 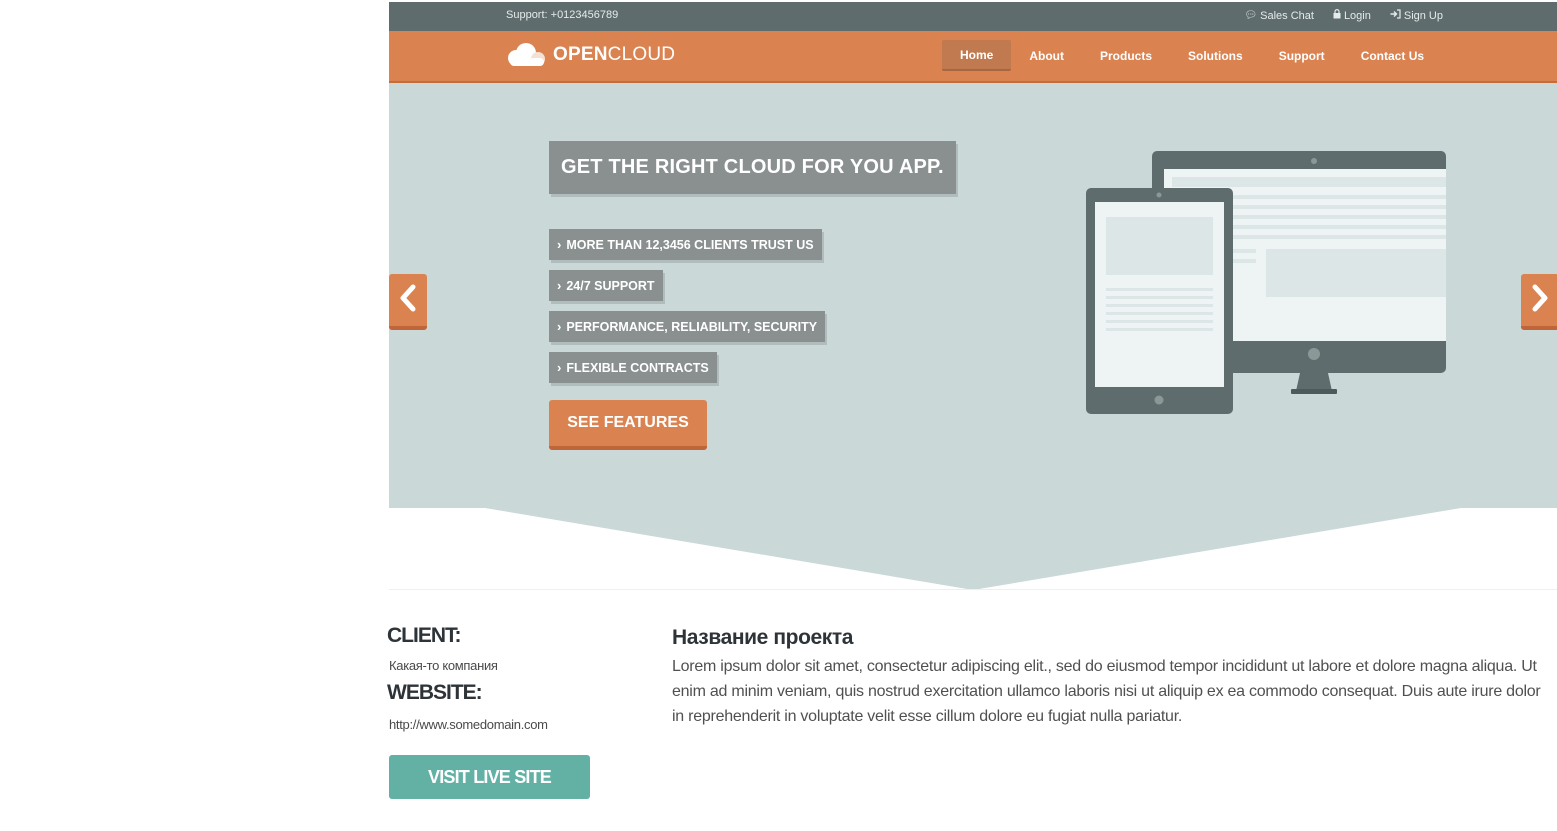 What do you see at coordinates (628, 425) in the screenshot?
I see `see-features-button: SEE FEATURES` at bounding box center [628, 425].